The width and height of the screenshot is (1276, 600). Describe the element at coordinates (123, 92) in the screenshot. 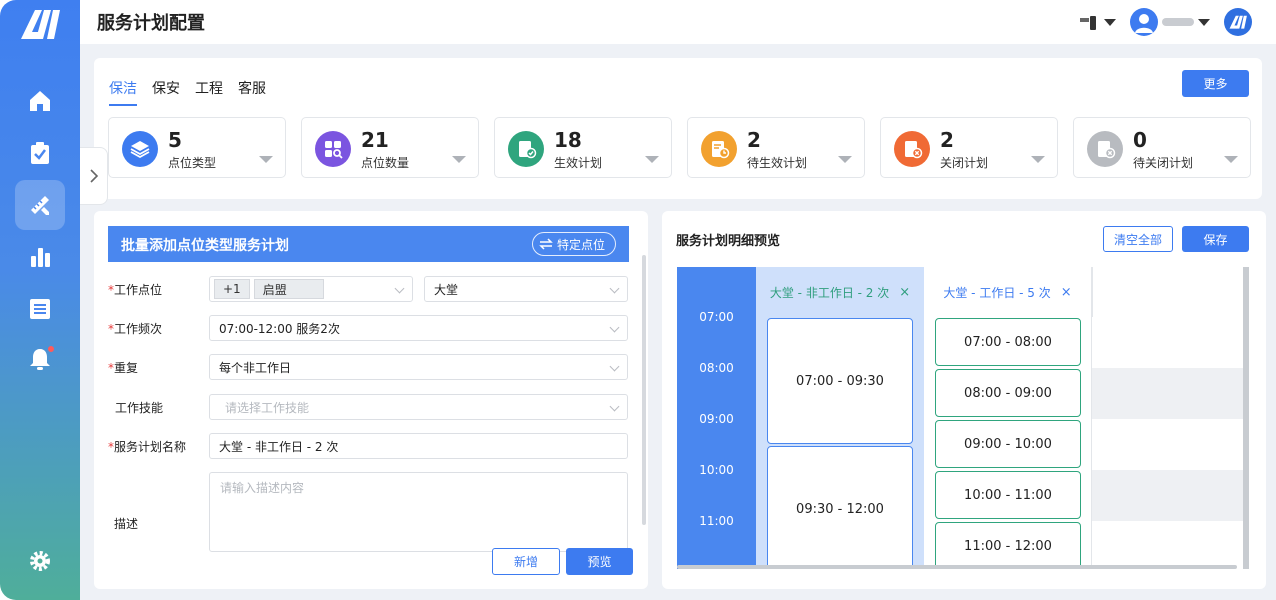

I see `tab-cleaning: 保洁` at that location.